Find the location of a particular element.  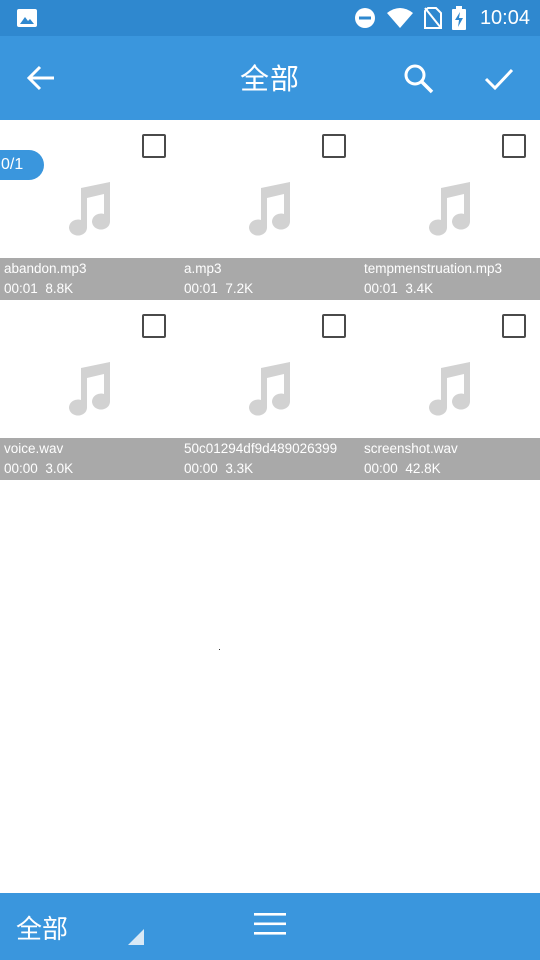

file-name: a.mp3 is located at coordinates (203, 268).